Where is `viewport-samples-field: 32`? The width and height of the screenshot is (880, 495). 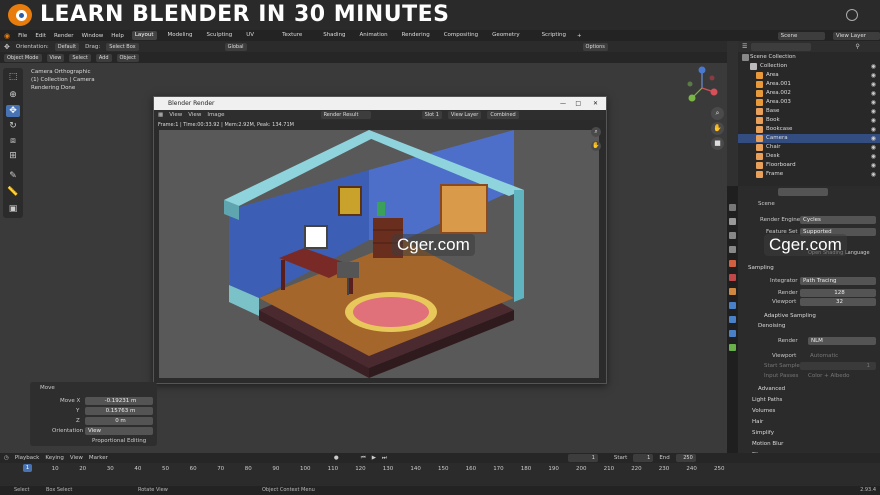 viewport-samples-field: 32 is located at coordinates (838, 302).